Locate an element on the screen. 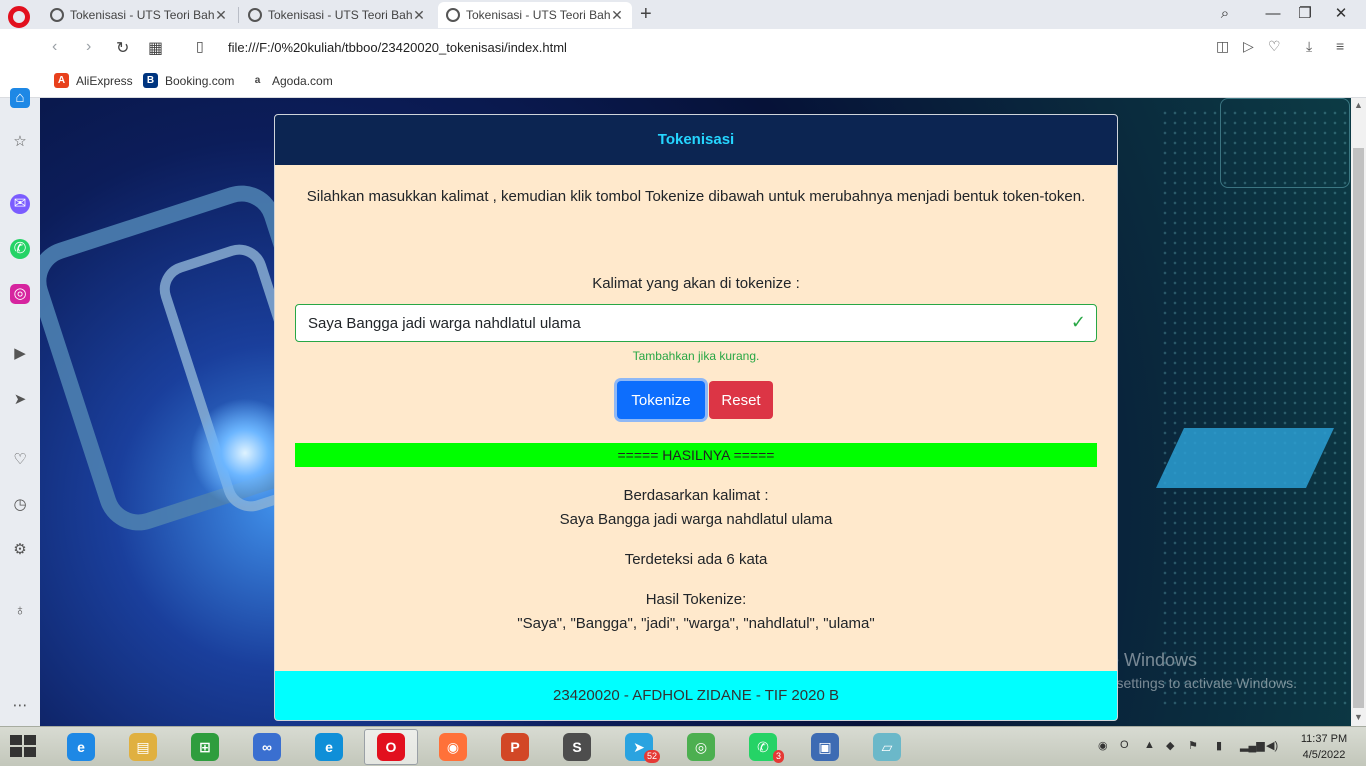 This screenshot has height=766, width=1366. messenger-icon: ✉ is located at coordinates (20, 204).